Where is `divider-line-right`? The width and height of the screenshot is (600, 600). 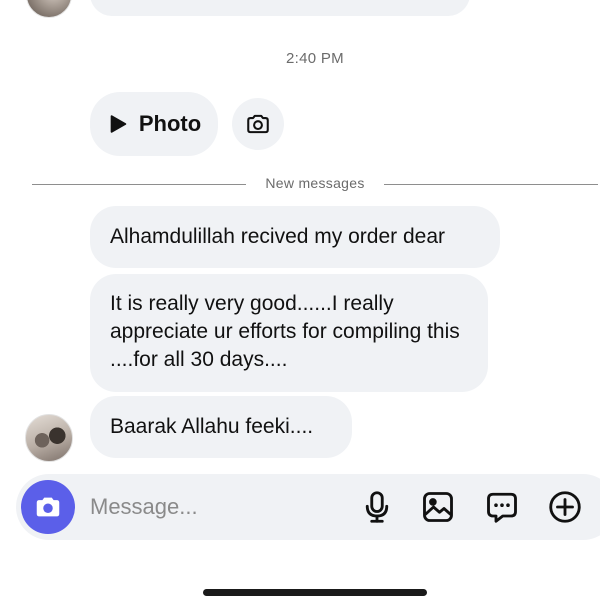
divider-line-right is located at coordinates (491, 184).